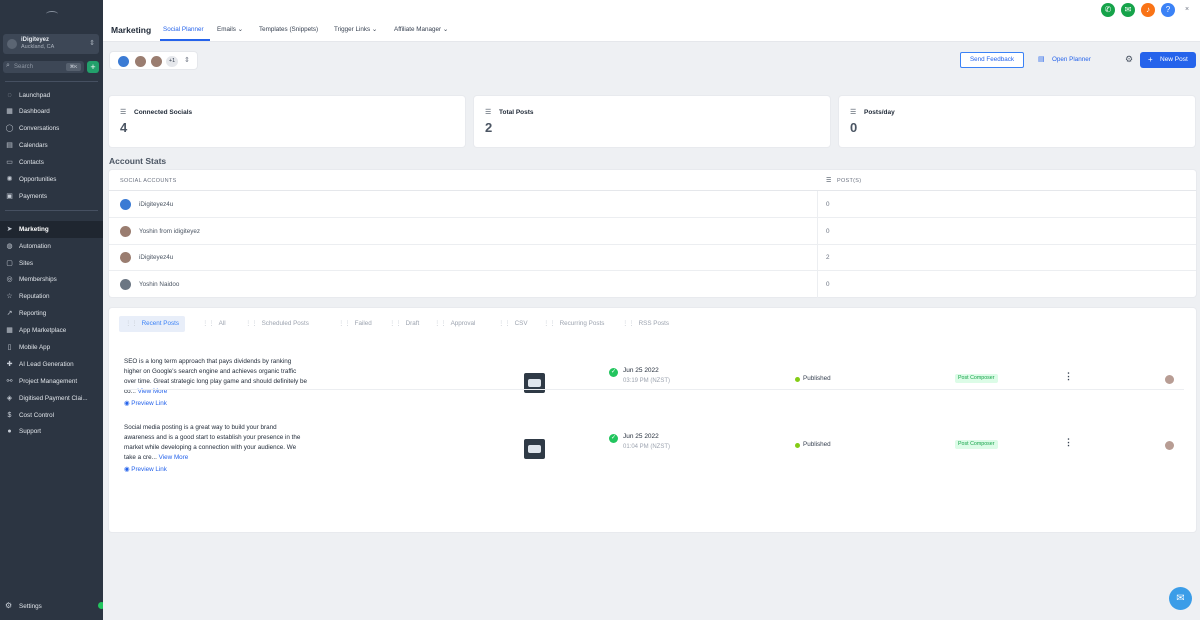  I want to click on page-title: Marketing, so click(131, 30).